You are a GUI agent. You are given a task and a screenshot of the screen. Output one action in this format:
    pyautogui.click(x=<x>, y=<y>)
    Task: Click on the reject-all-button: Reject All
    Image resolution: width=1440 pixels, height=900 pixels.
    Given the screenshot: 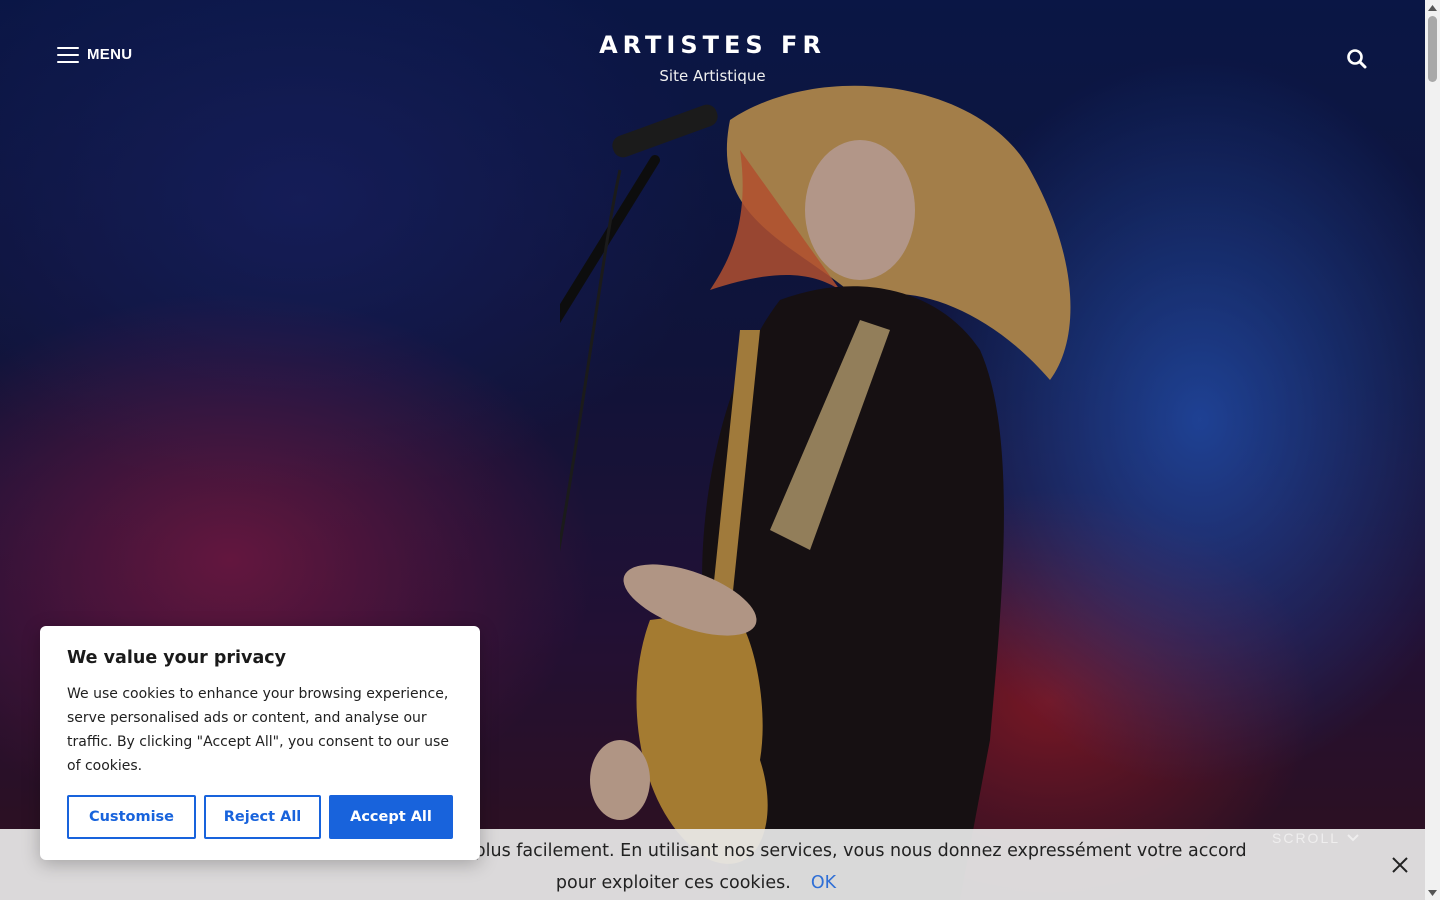 What is the action you would take?
    pyautogui.click(x=262, y=817)
    